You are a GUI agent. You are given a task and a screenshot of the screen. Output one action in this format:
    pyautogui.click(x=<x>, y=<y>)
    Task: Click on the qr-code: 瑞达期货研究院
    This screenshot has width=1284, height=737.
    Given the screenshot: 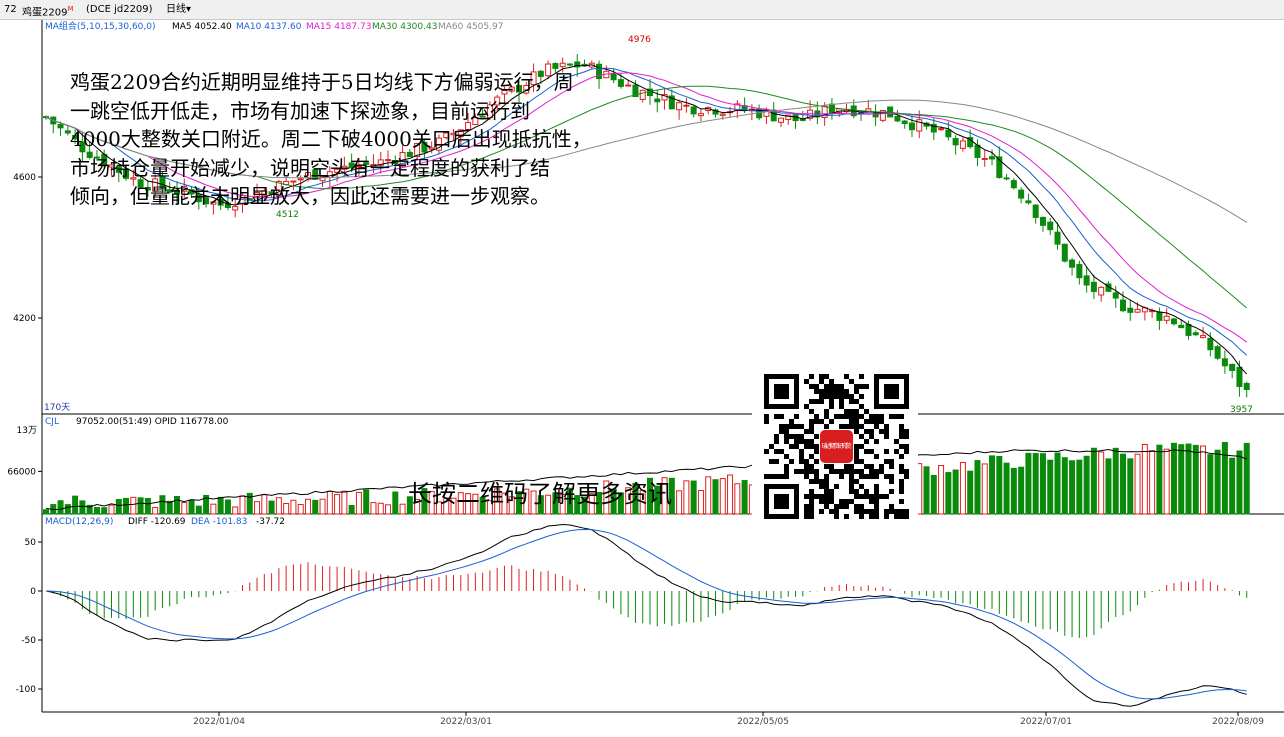 What is the action you would take?
    pyautogui.click(x=835, y=450)
    